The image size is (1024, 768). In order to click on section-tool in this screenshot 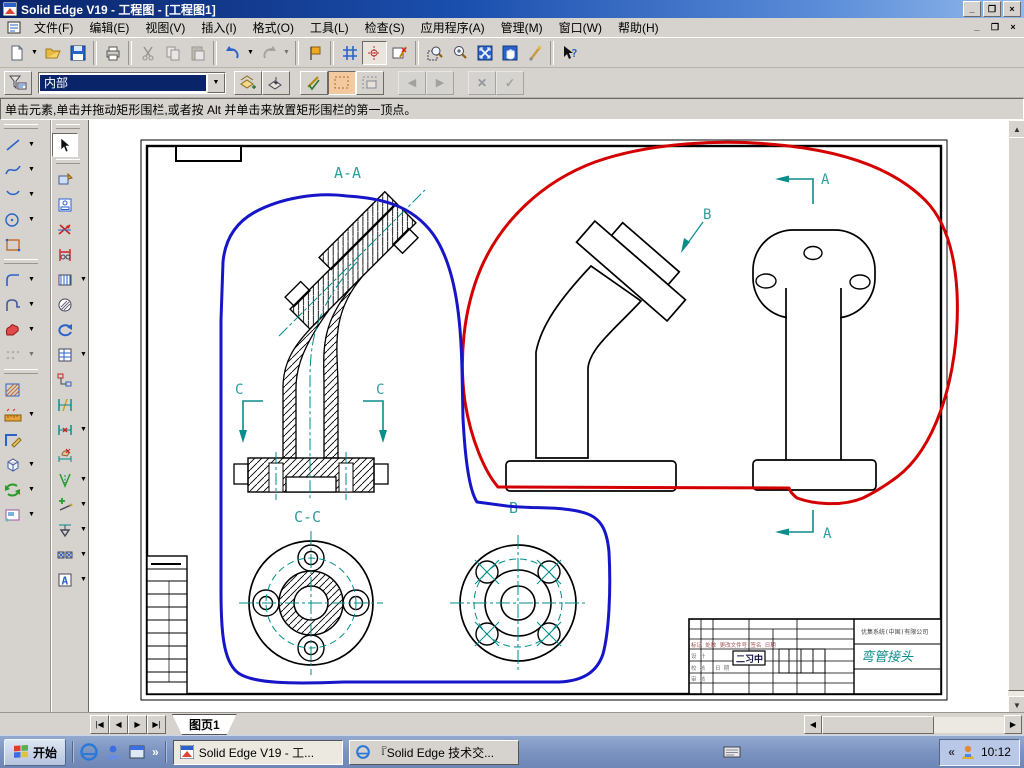, I will do `click(65, 280)`.